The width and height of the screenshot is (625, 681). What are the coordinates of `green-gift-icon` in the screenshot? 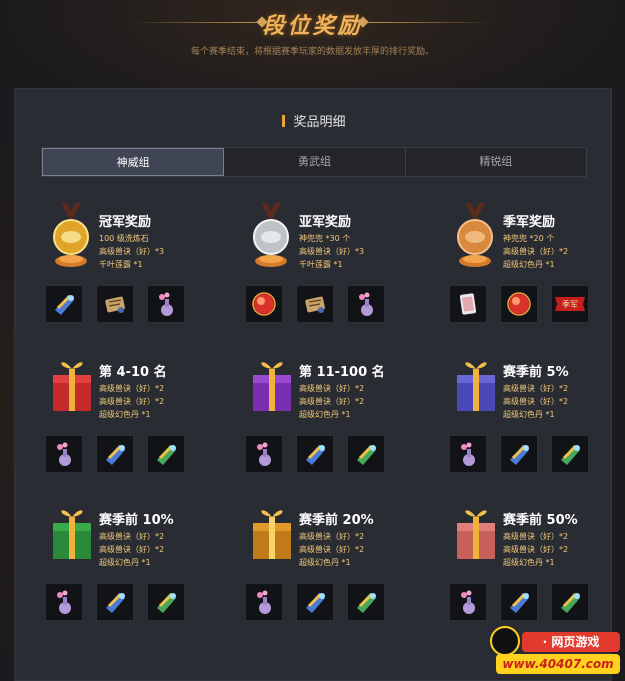 It's located at (72, 534).